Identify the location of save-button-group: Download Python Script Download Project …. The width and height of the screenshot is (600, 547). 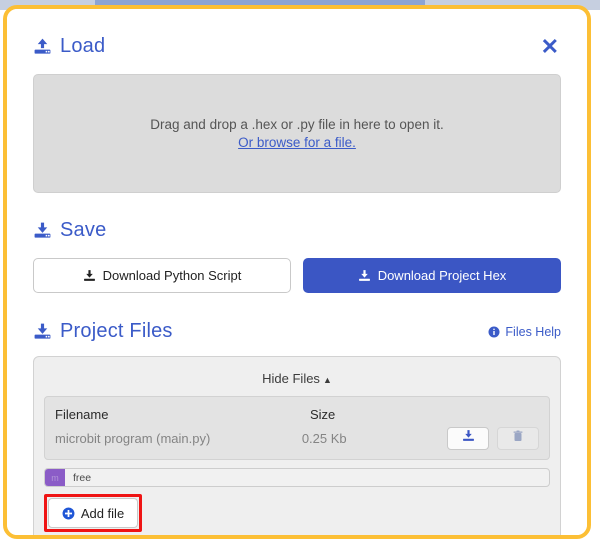
(297, 275).